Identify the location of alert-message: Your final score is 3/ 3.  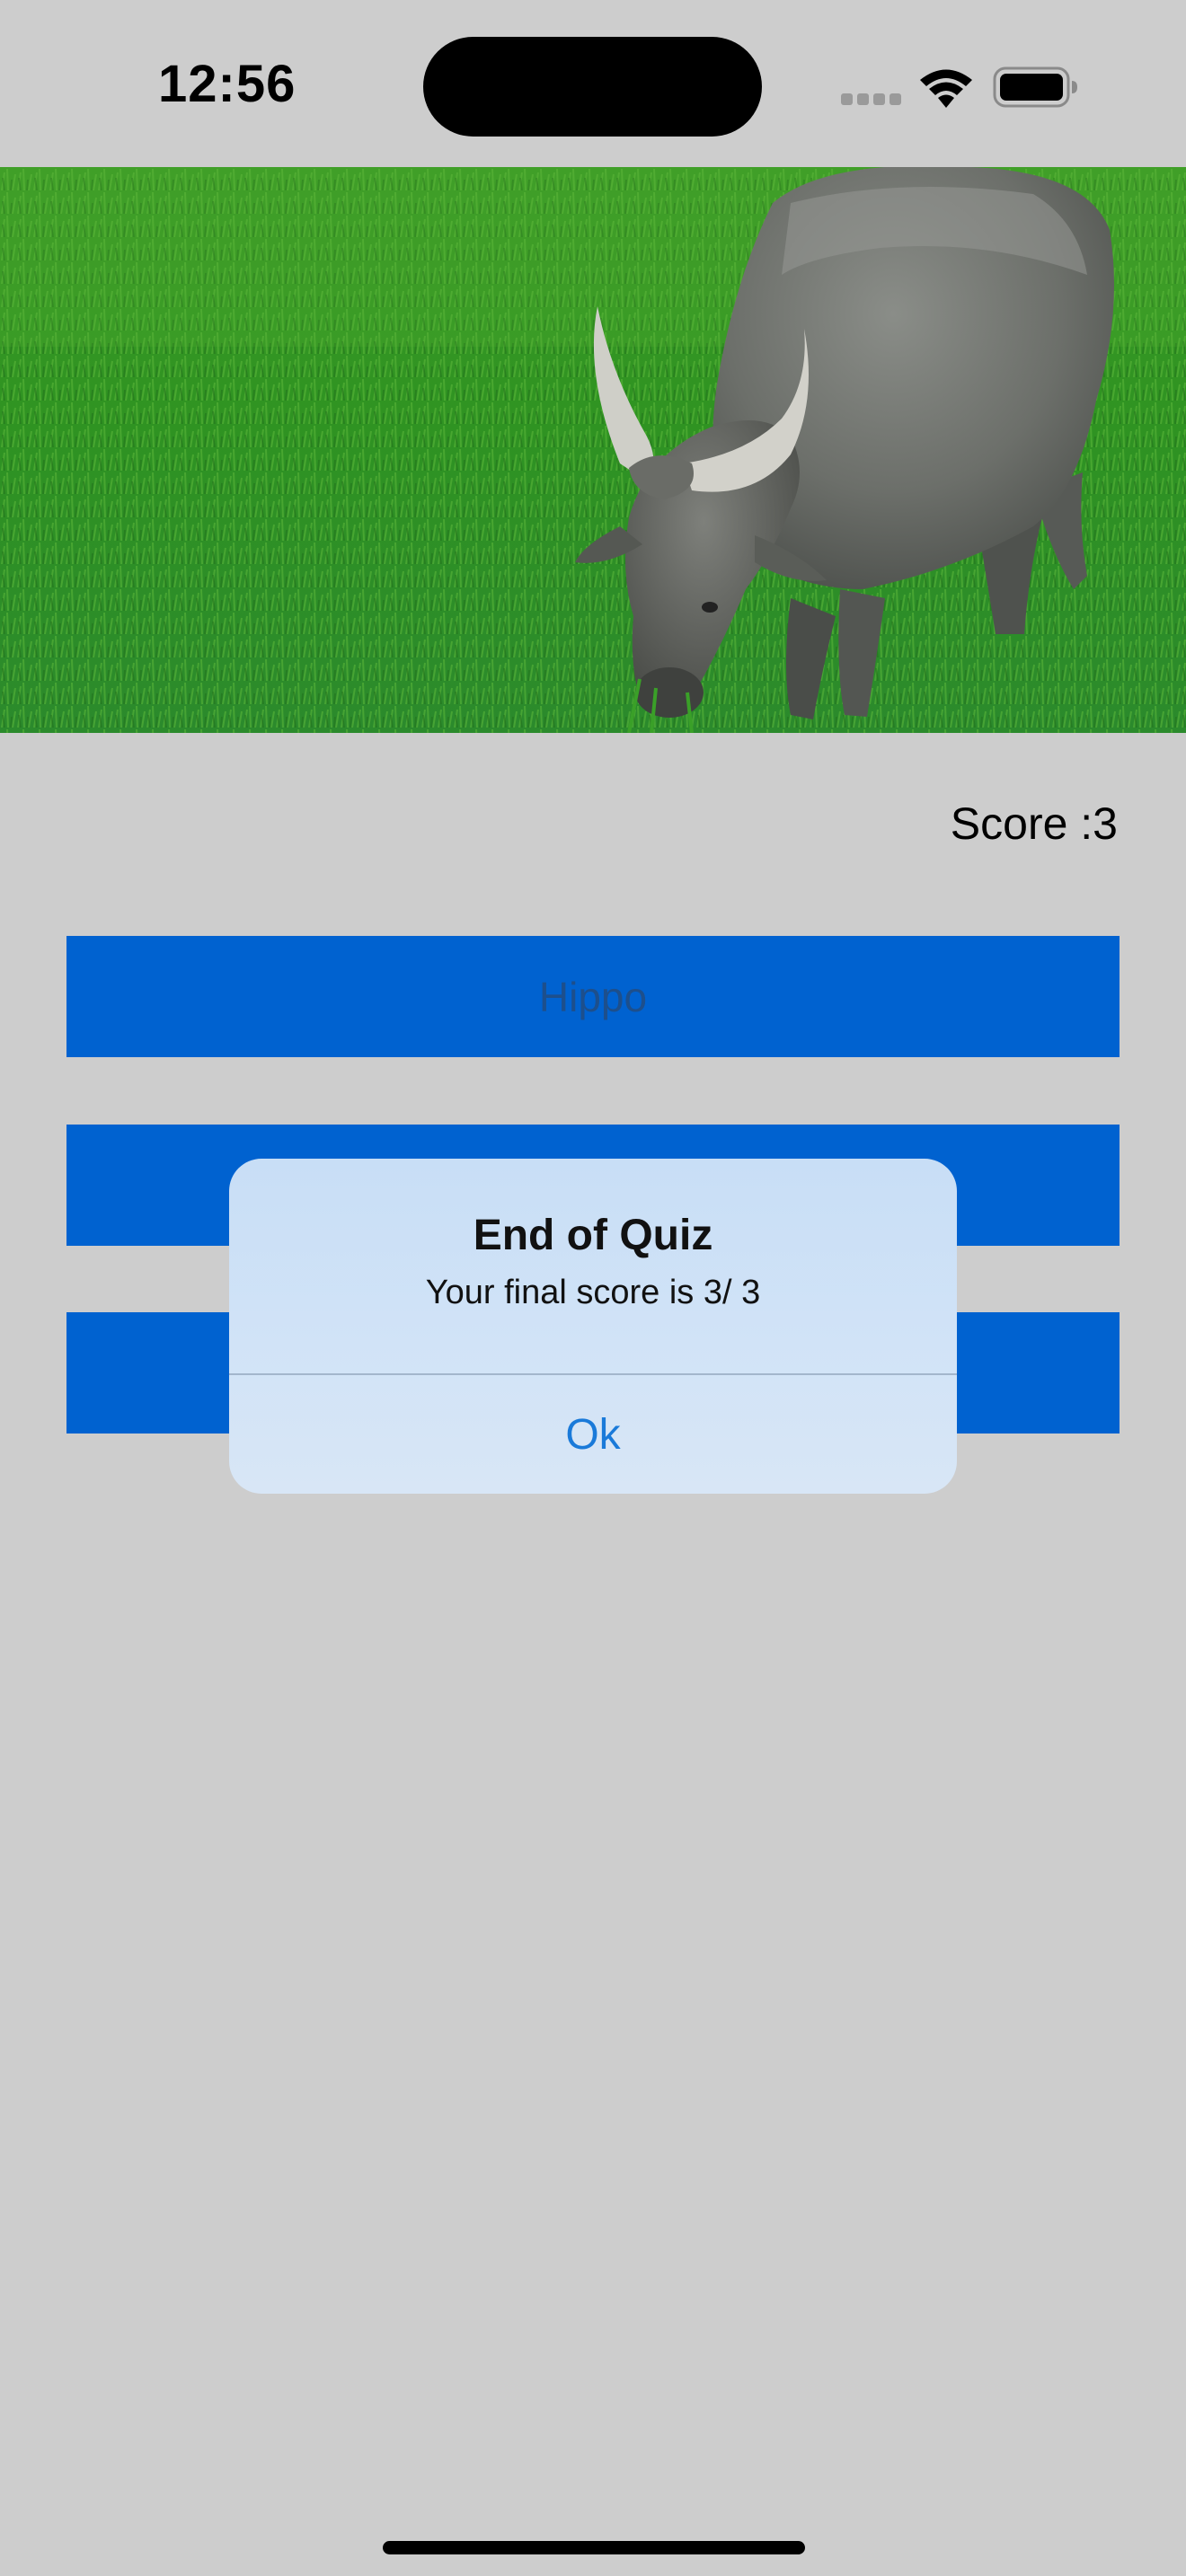
(593, 1292).